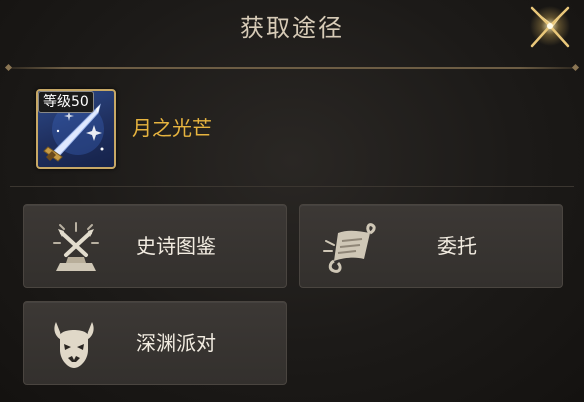  I want to click on abyss-demon-icon, so click(74, 345).